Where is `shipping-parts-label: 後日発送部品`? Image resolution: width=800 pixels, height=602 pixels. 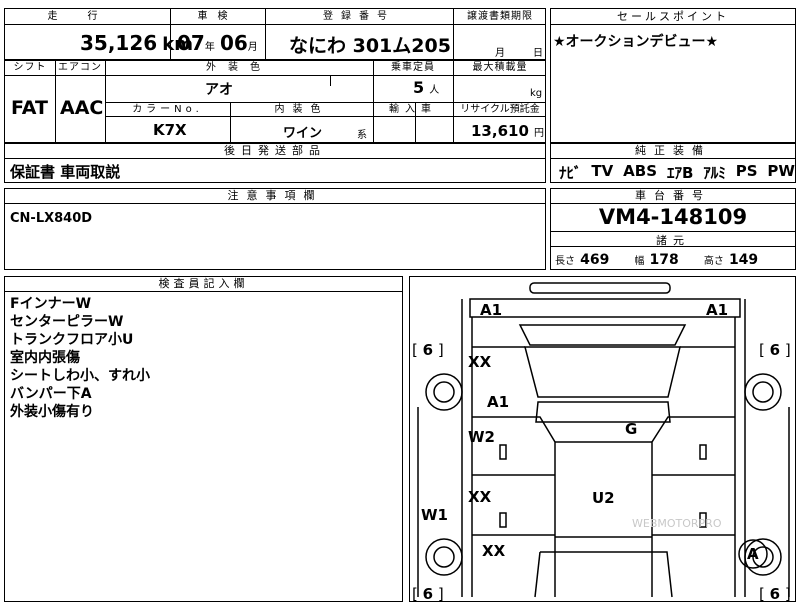
shipping-parts-label: 後日発送部品 is located at coordinates (275, 151).